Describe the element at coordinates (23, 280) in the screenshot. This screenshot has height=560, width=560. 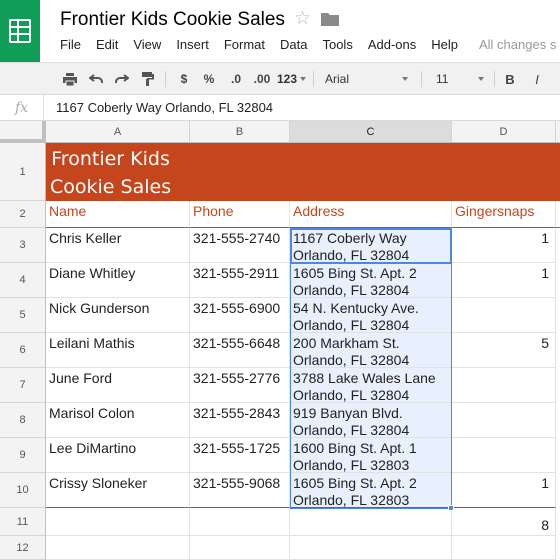
I see `row-header-4: 4` at that location.